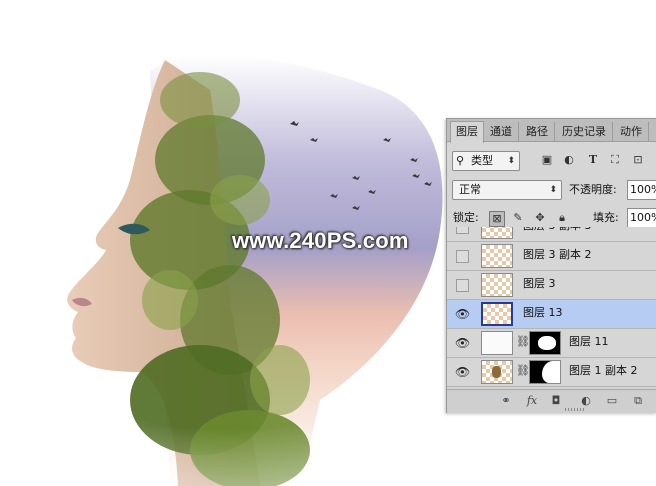  What do you see at coordinates (641, 218) in the screenshot?
I see `fill-input: 100%` at bounding box center [641, 218].